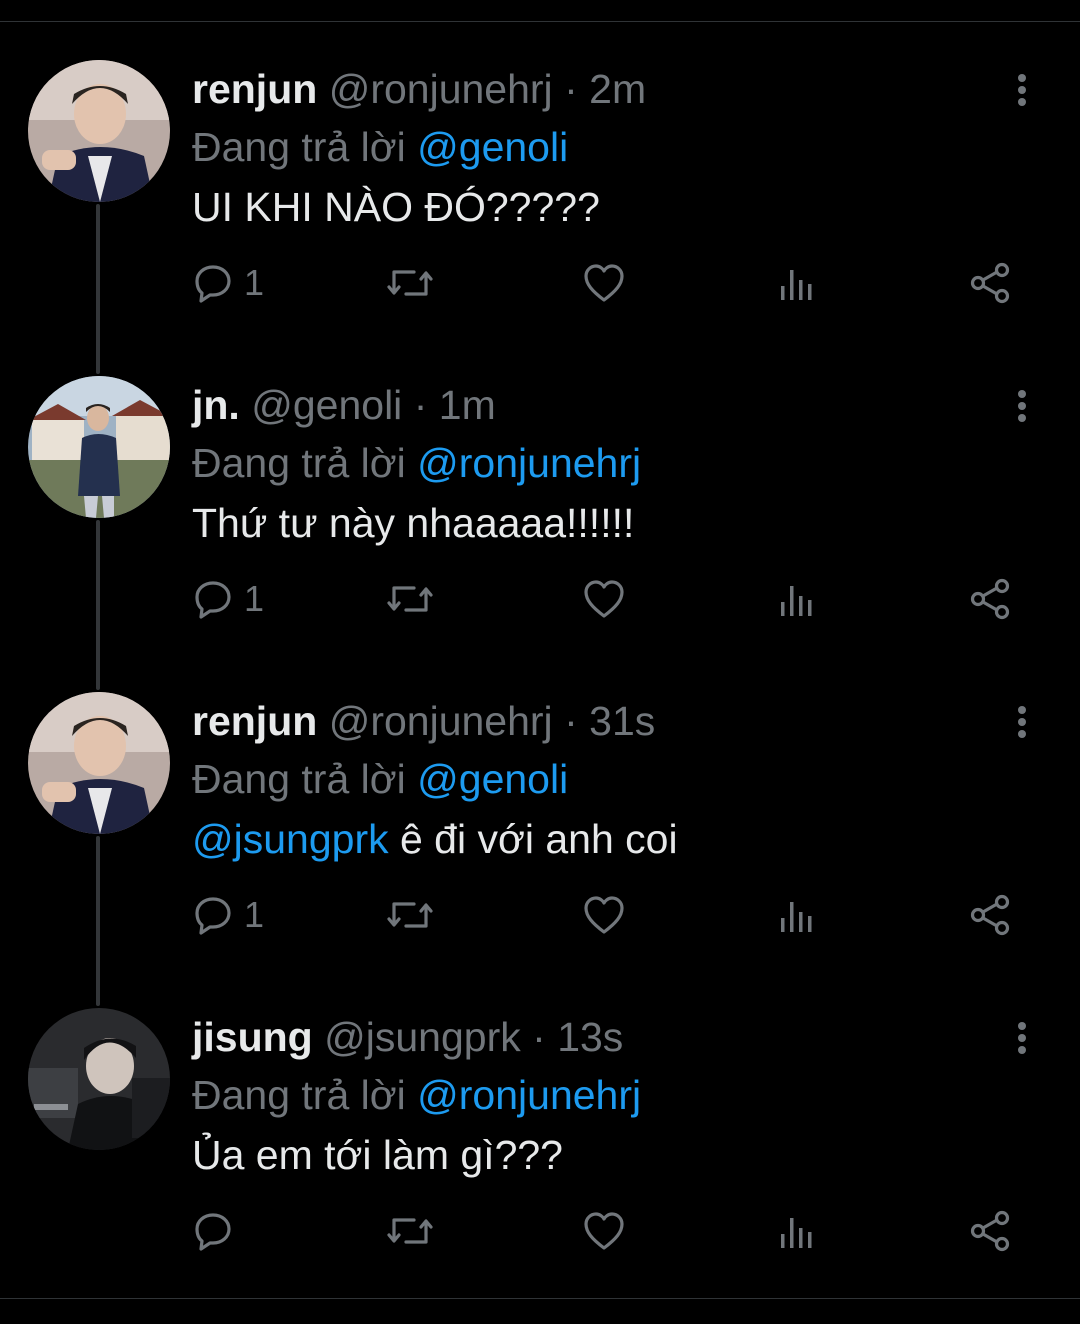 The image size is (1080, 1324). What do you see at coordinates (590, 1037) in the screenshot?
I see `timestamp: 13s` at bounding box center [590, 1037].